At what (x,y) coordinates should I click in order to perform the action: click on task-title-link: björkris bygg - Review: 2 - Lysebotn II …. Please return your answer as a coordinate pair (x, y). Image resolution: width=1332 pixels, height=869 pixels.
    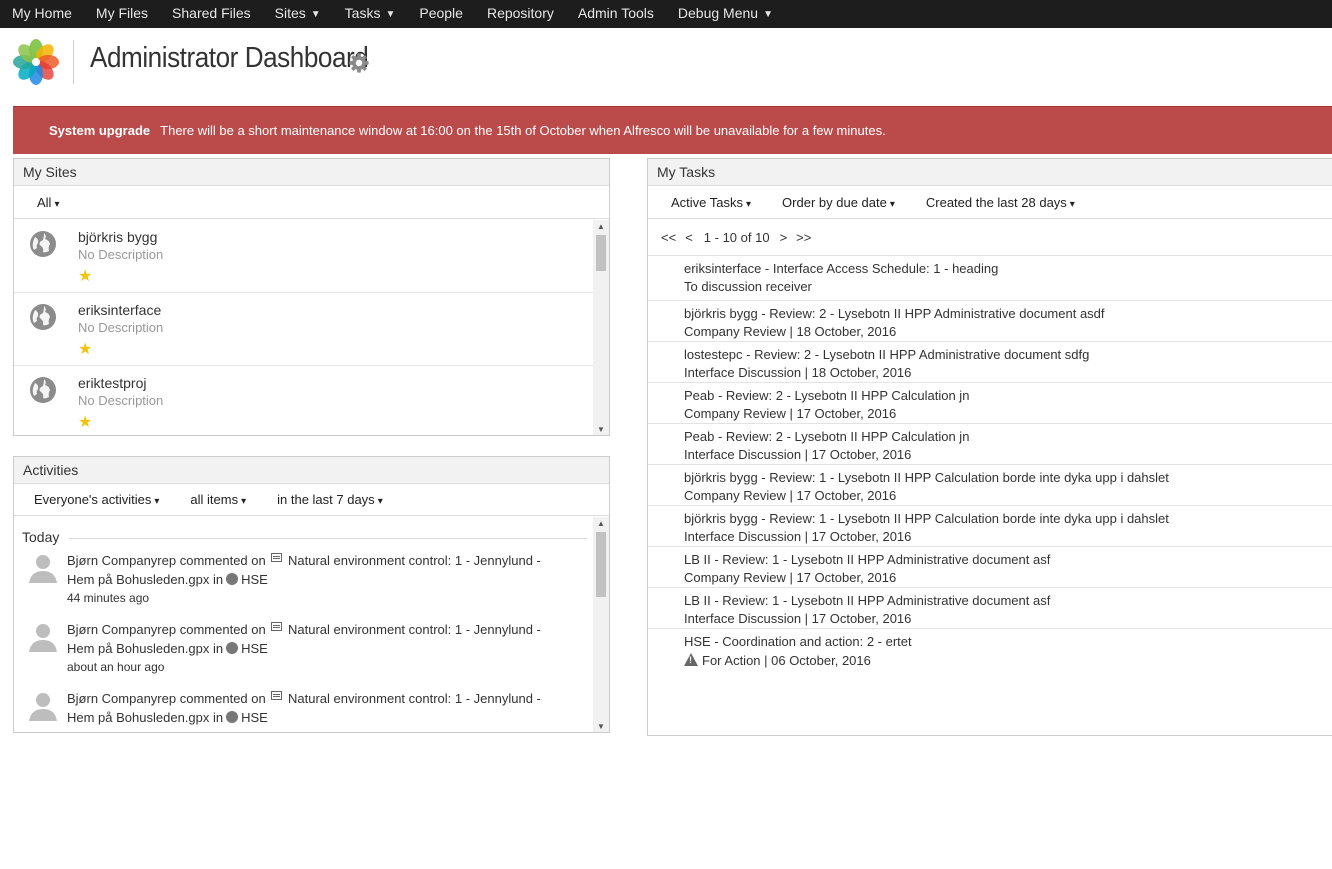
    Looking at the image, I should click on (894, 313).